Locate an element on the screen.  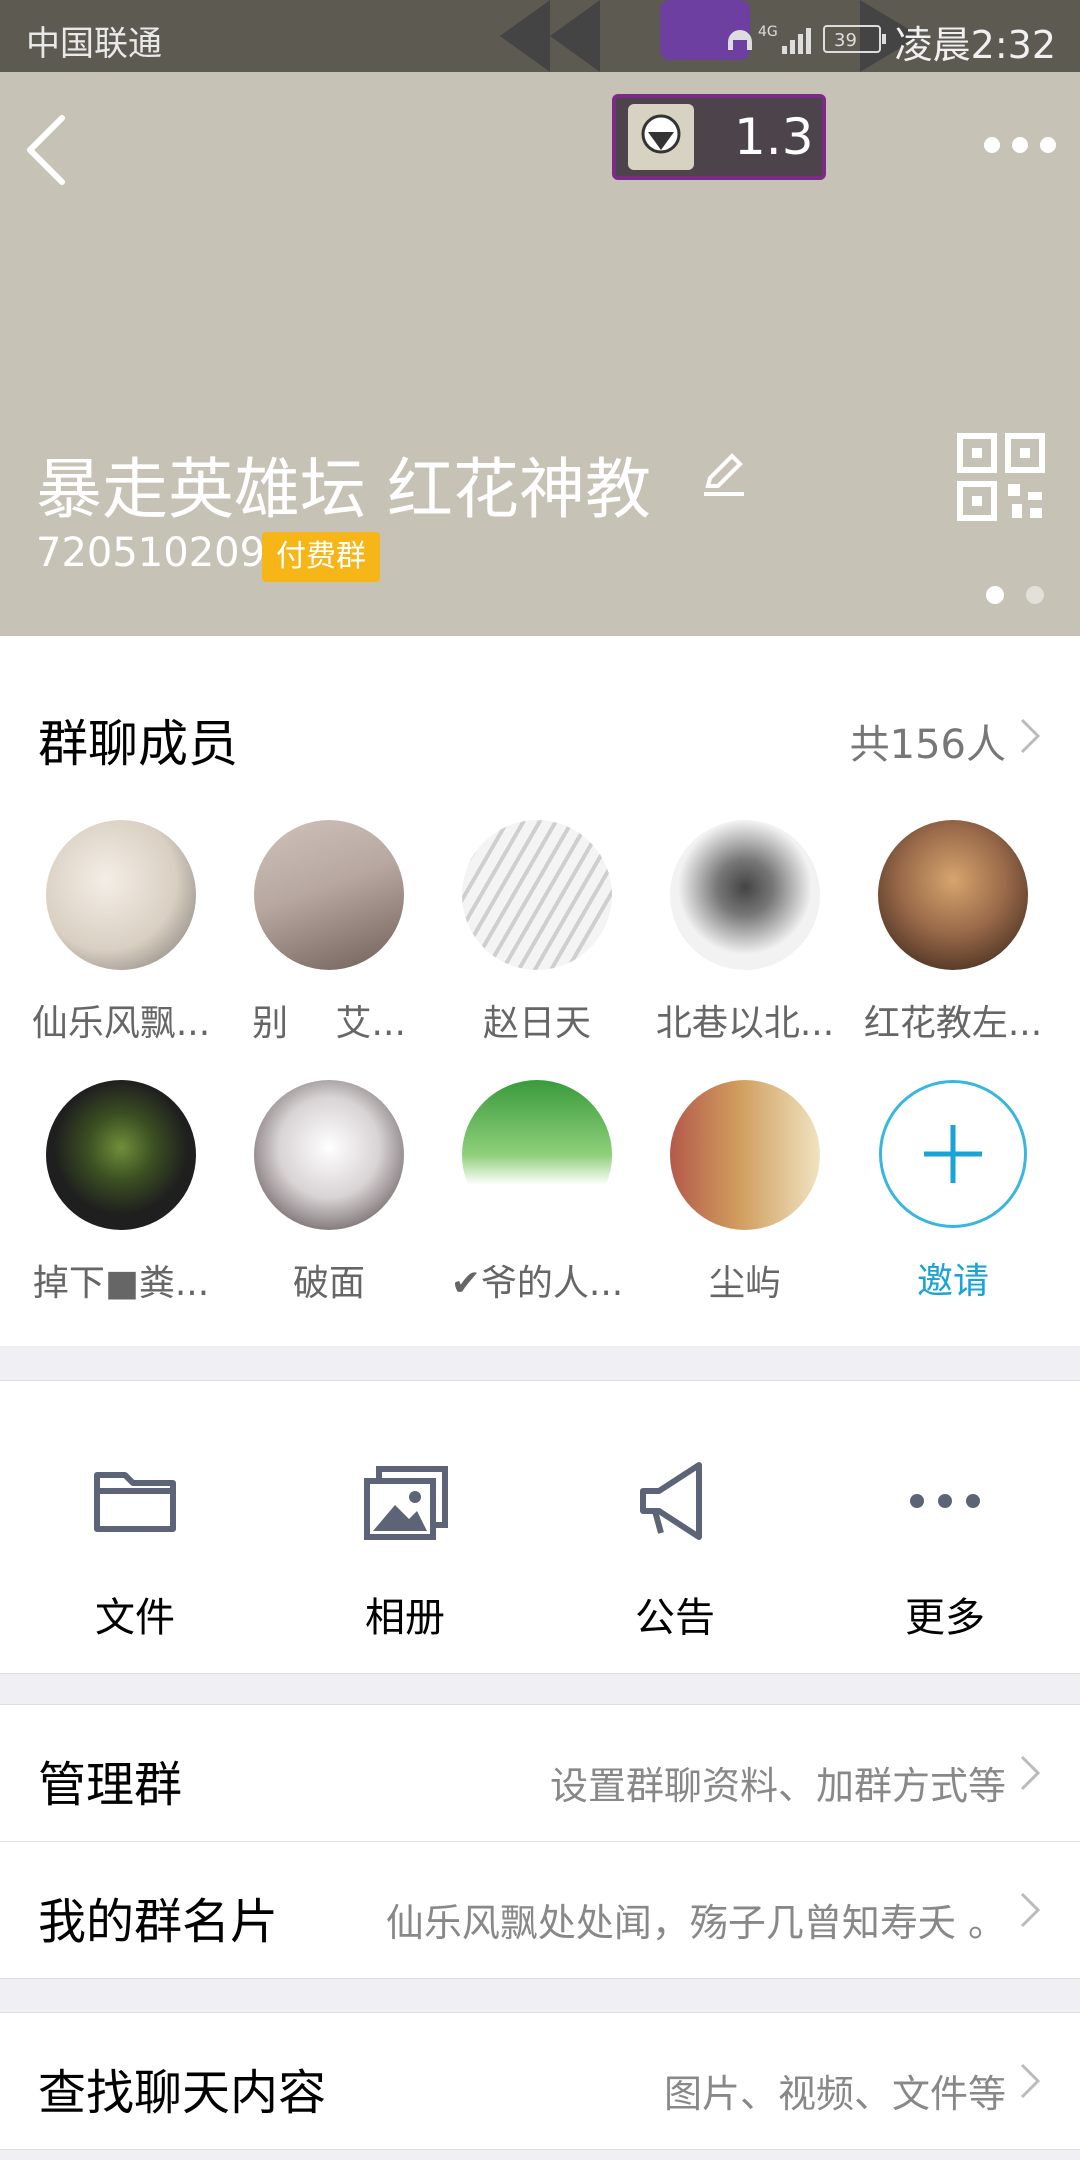
row-label: 查找聊天内容 is located at coordinates (182, 2093).